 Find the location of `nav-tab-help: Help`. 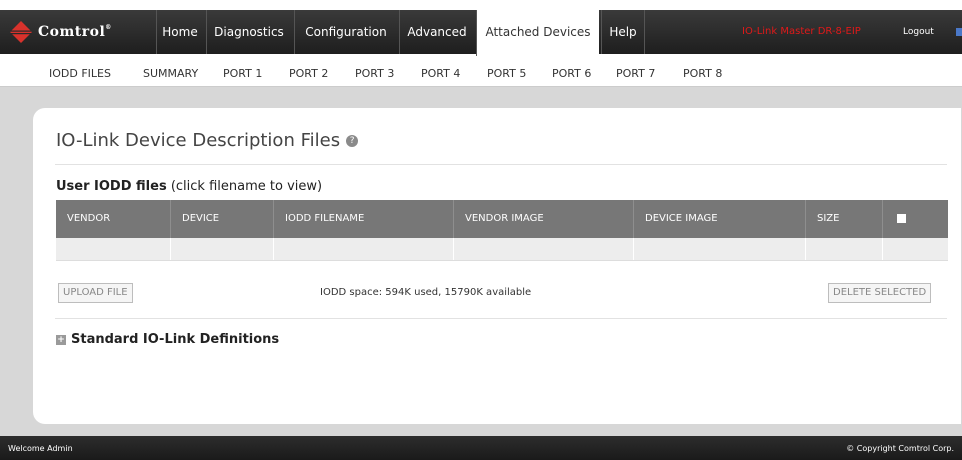

nav-tab-help: Help is located at coordinates (623, 32).